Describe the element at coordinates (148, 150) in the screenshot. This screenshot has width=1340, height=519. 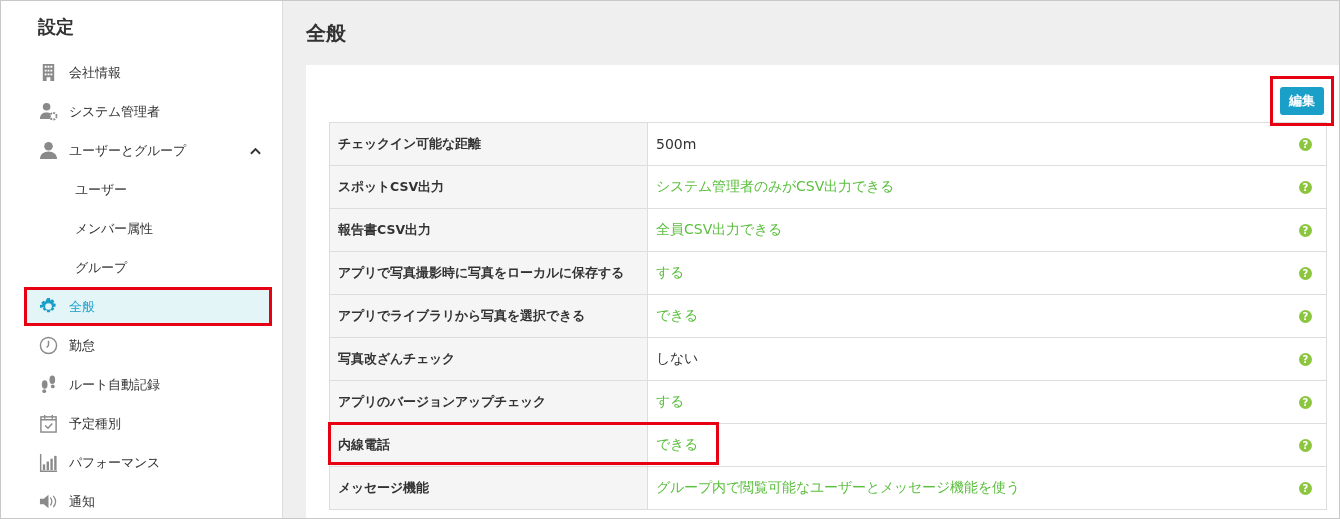
I see `sidebar-item: ユーザーとグループ` at that location.